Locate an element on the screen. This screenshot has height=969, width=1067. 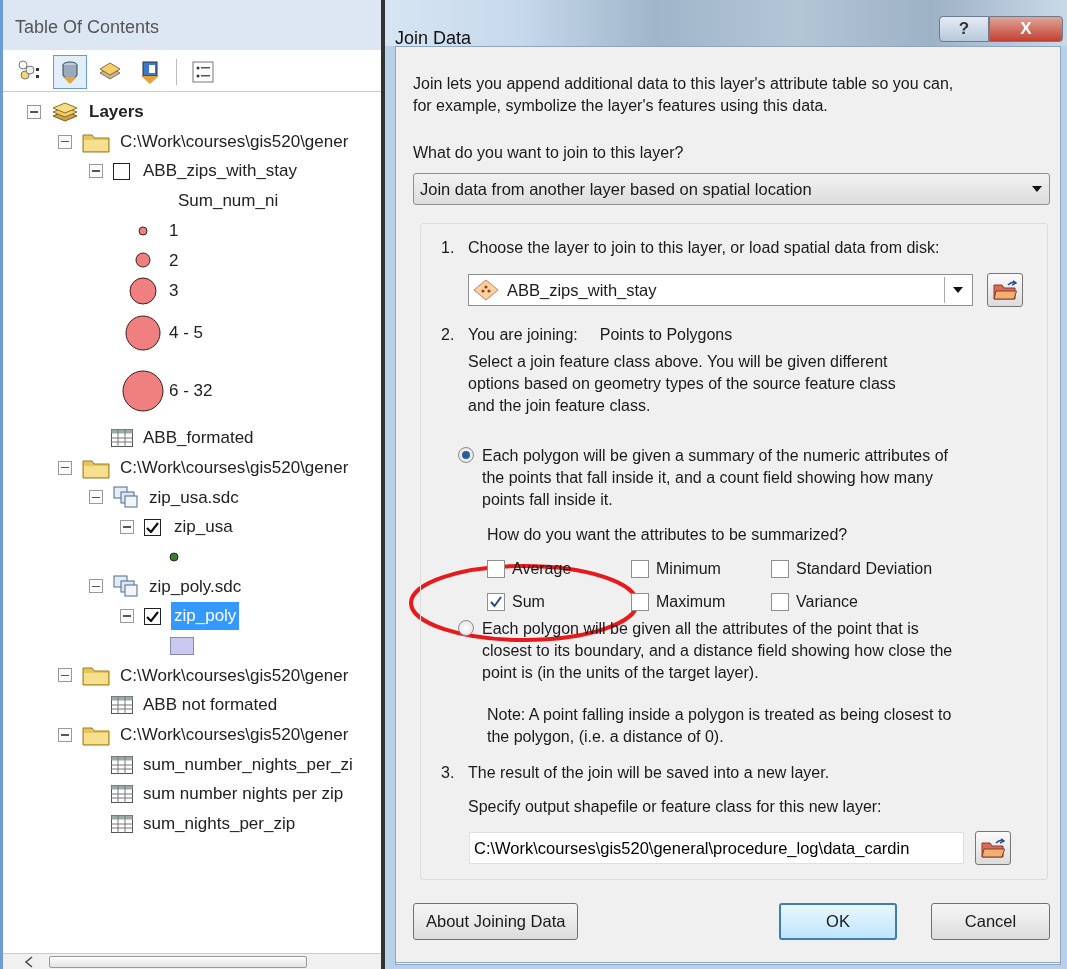
folder-label: zip_usa.sdc is located at coordinates (194, 497).